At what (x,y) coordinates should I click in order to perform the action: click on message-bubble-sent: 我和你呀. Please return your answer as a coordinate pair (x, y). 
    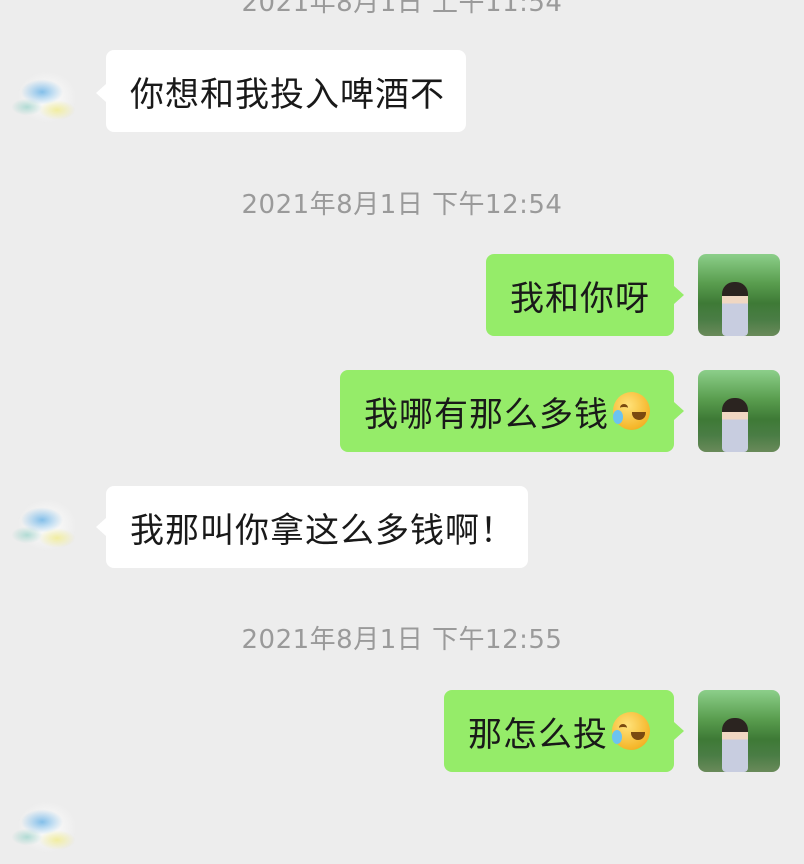
    Looking at the image, I should click on (580, 295).